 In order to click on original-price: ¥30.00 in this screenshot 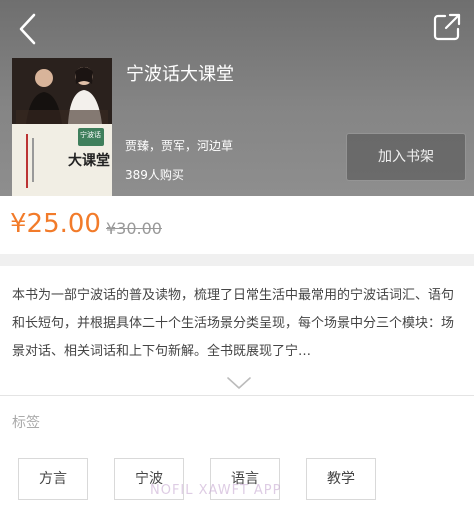, I will do `click(134, 228)`.